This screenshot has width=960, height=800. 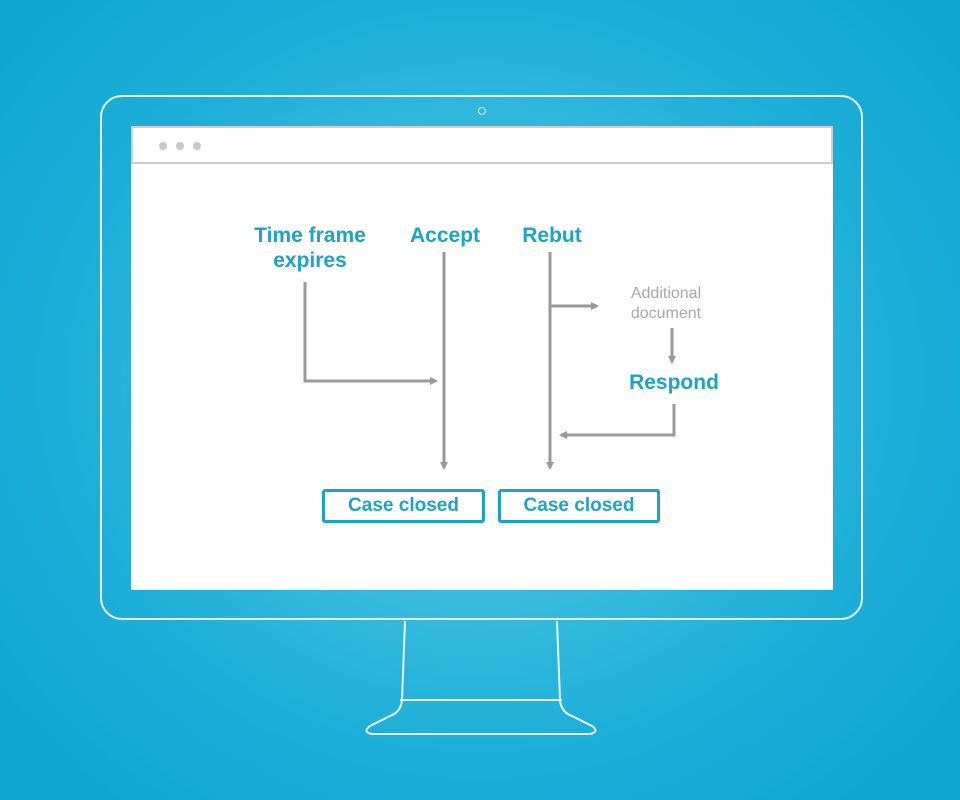 I want to click on arrow-timeframe-to-accept, so click(x=370, y=333).